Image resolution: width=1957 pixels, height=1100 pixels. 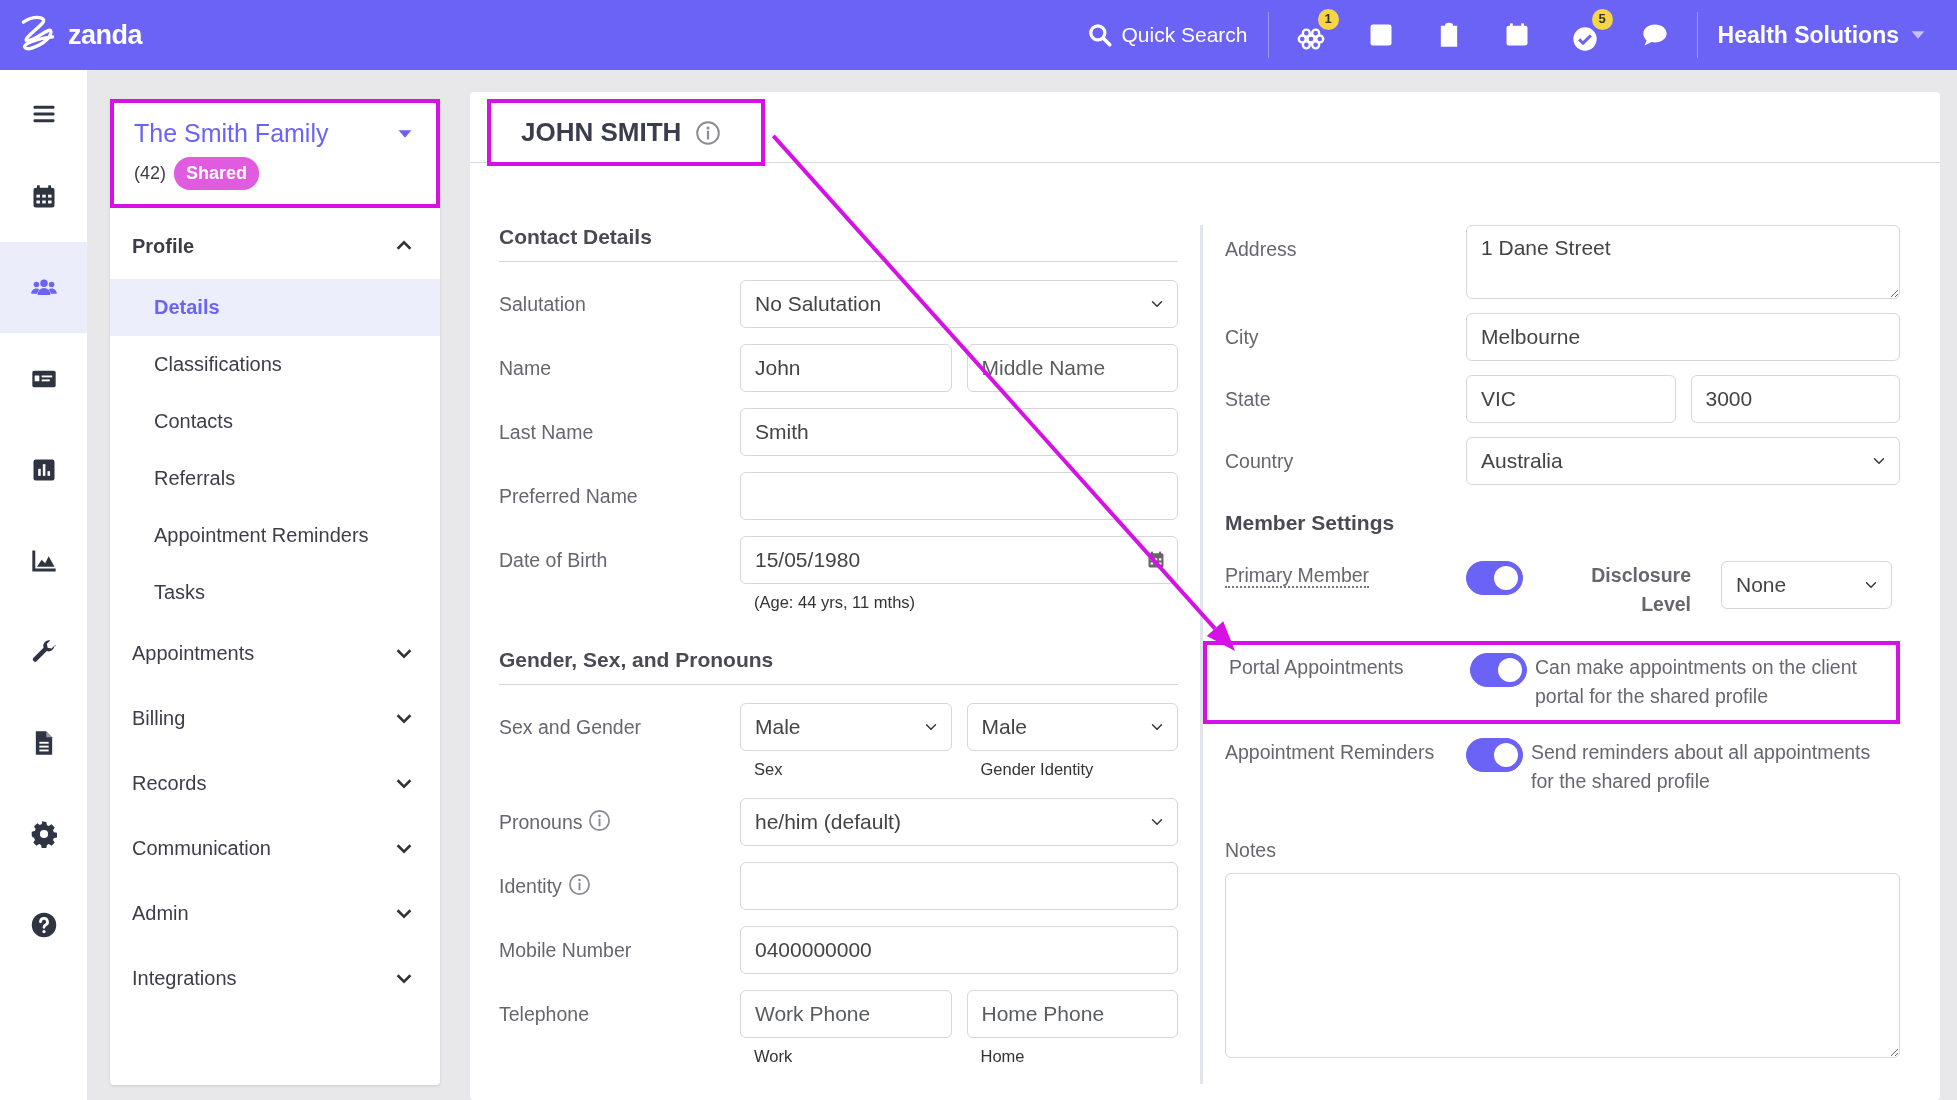 What do you see at coordinates (275, 535) in the screenshot?
I see `nav-item: Appointment Reminders` at bounding box center [275, 535].